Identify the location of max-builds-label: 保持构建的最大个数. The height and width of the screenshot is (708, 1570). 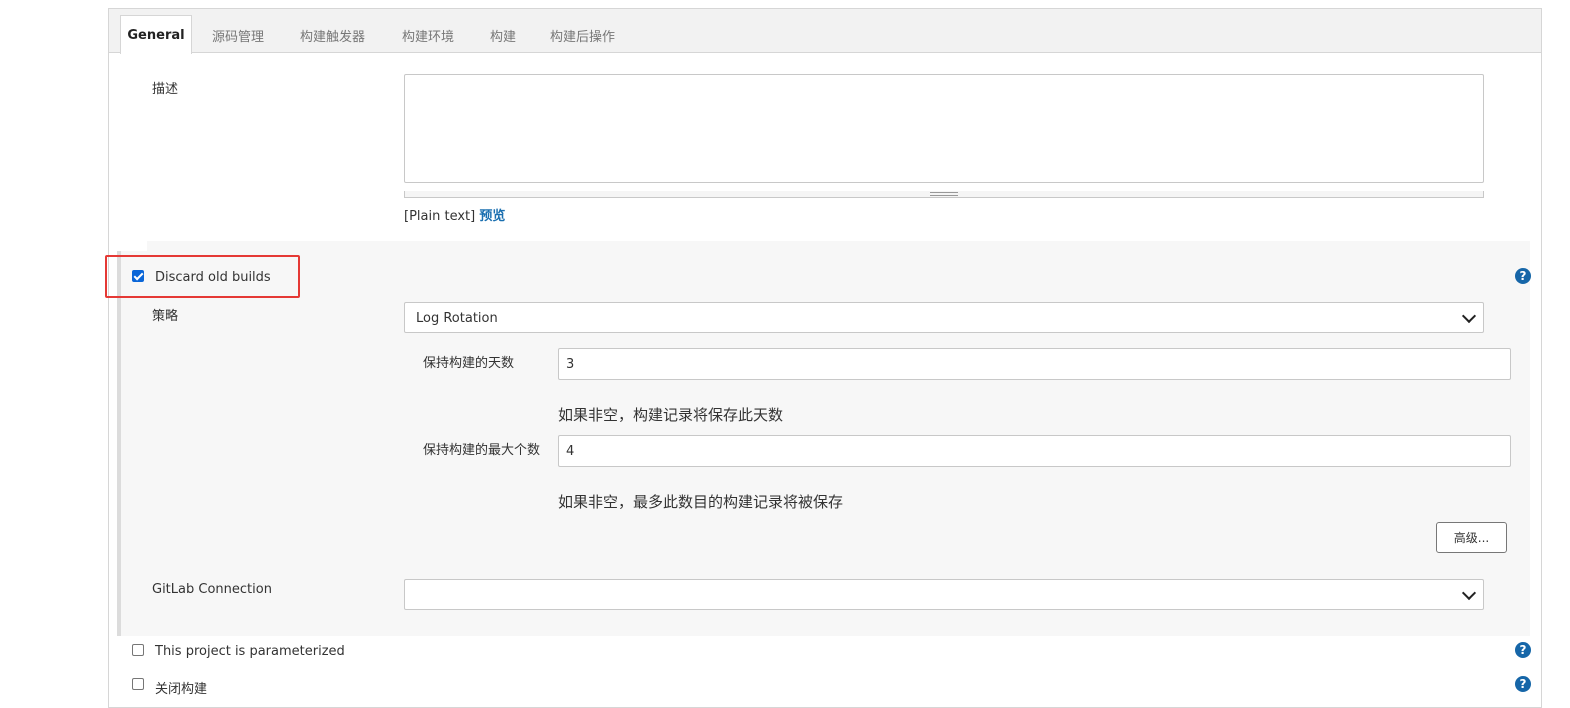
(482, 450).